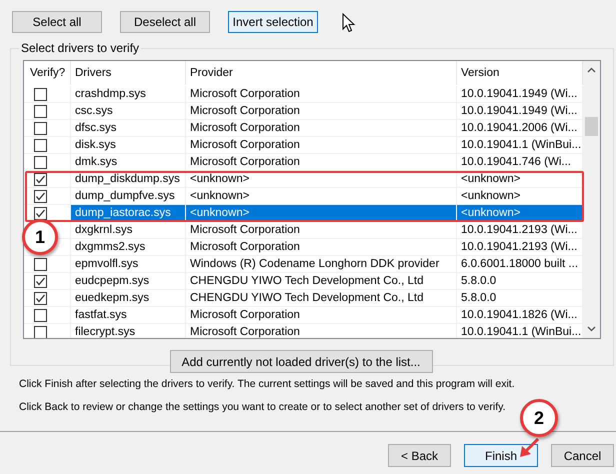 This screenshot has width=616, height=474. Describe the element at coordinates (529, 448) in the screenshot. I see `pointer-arrow` at that location.